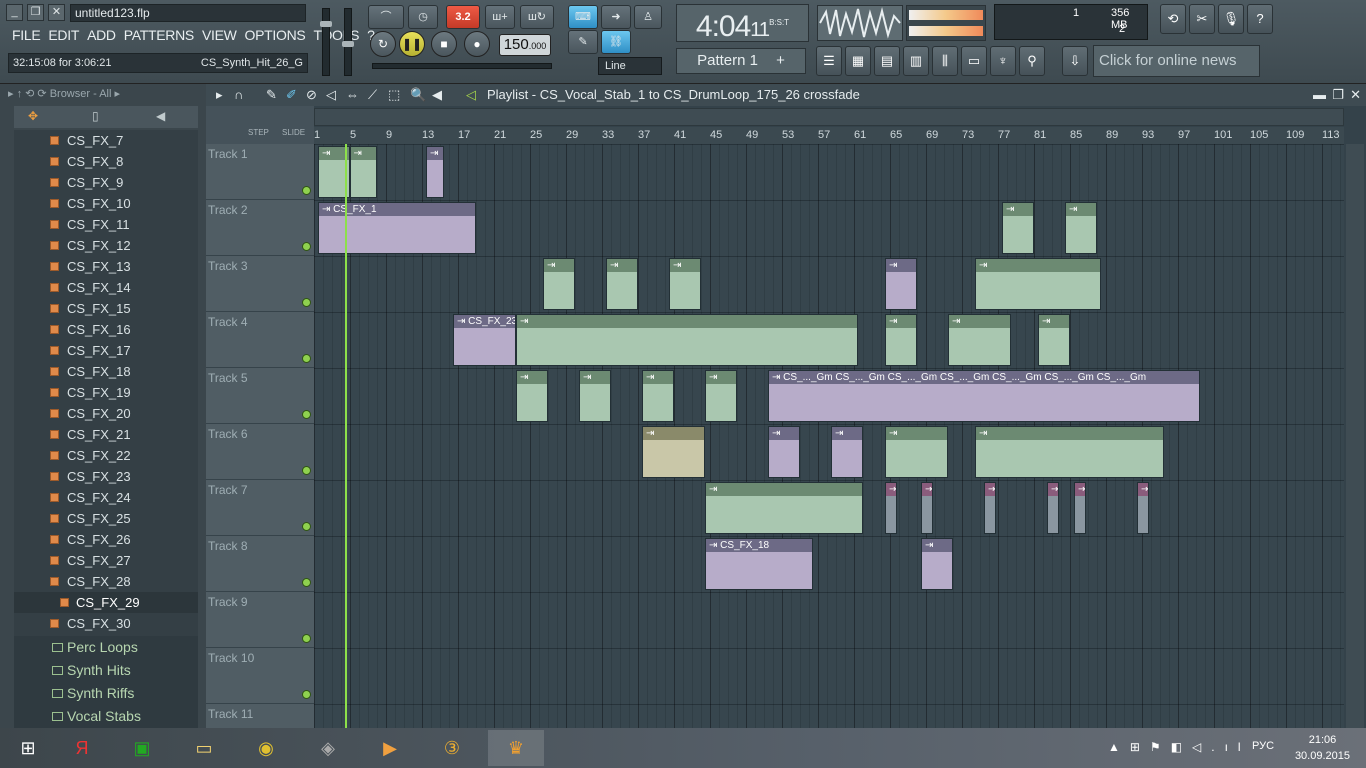  Describe the element at coordinates (106, 581) in the screenshot. I see `browser-item: CS_FX_28` at that location.